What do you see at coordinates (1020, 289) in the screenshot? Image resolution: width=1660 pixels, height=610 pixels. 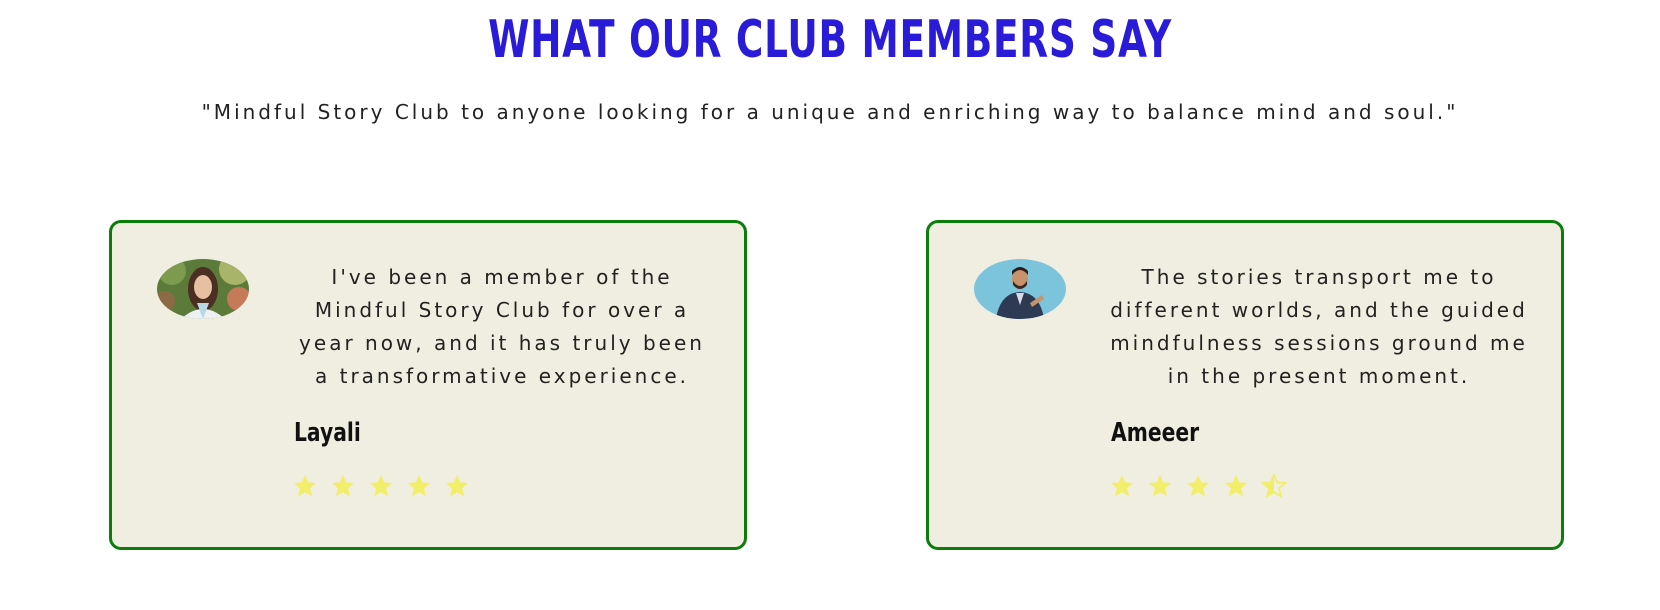 I see `avatar-man-photo` at bounding box center [1020, 289].